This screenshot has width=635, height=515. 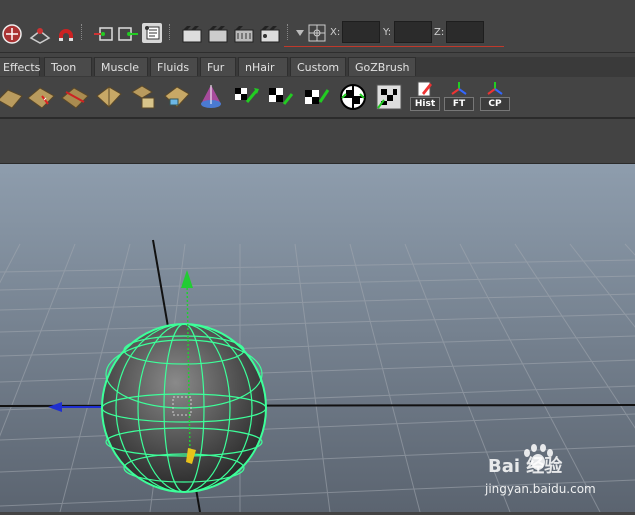 What do you see at coordinates (459, 96) in the screenshot?
I see `ft-button: FT` at bounding box center [459, 96].